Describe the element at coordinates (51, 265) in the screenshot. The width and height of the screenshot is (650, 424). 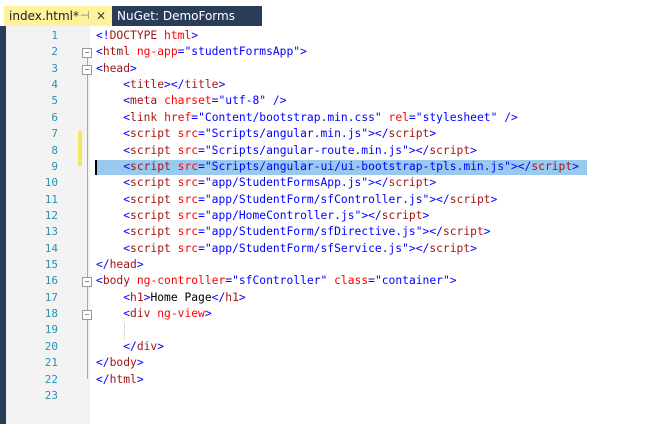
I see `line-number: 15` at that location.